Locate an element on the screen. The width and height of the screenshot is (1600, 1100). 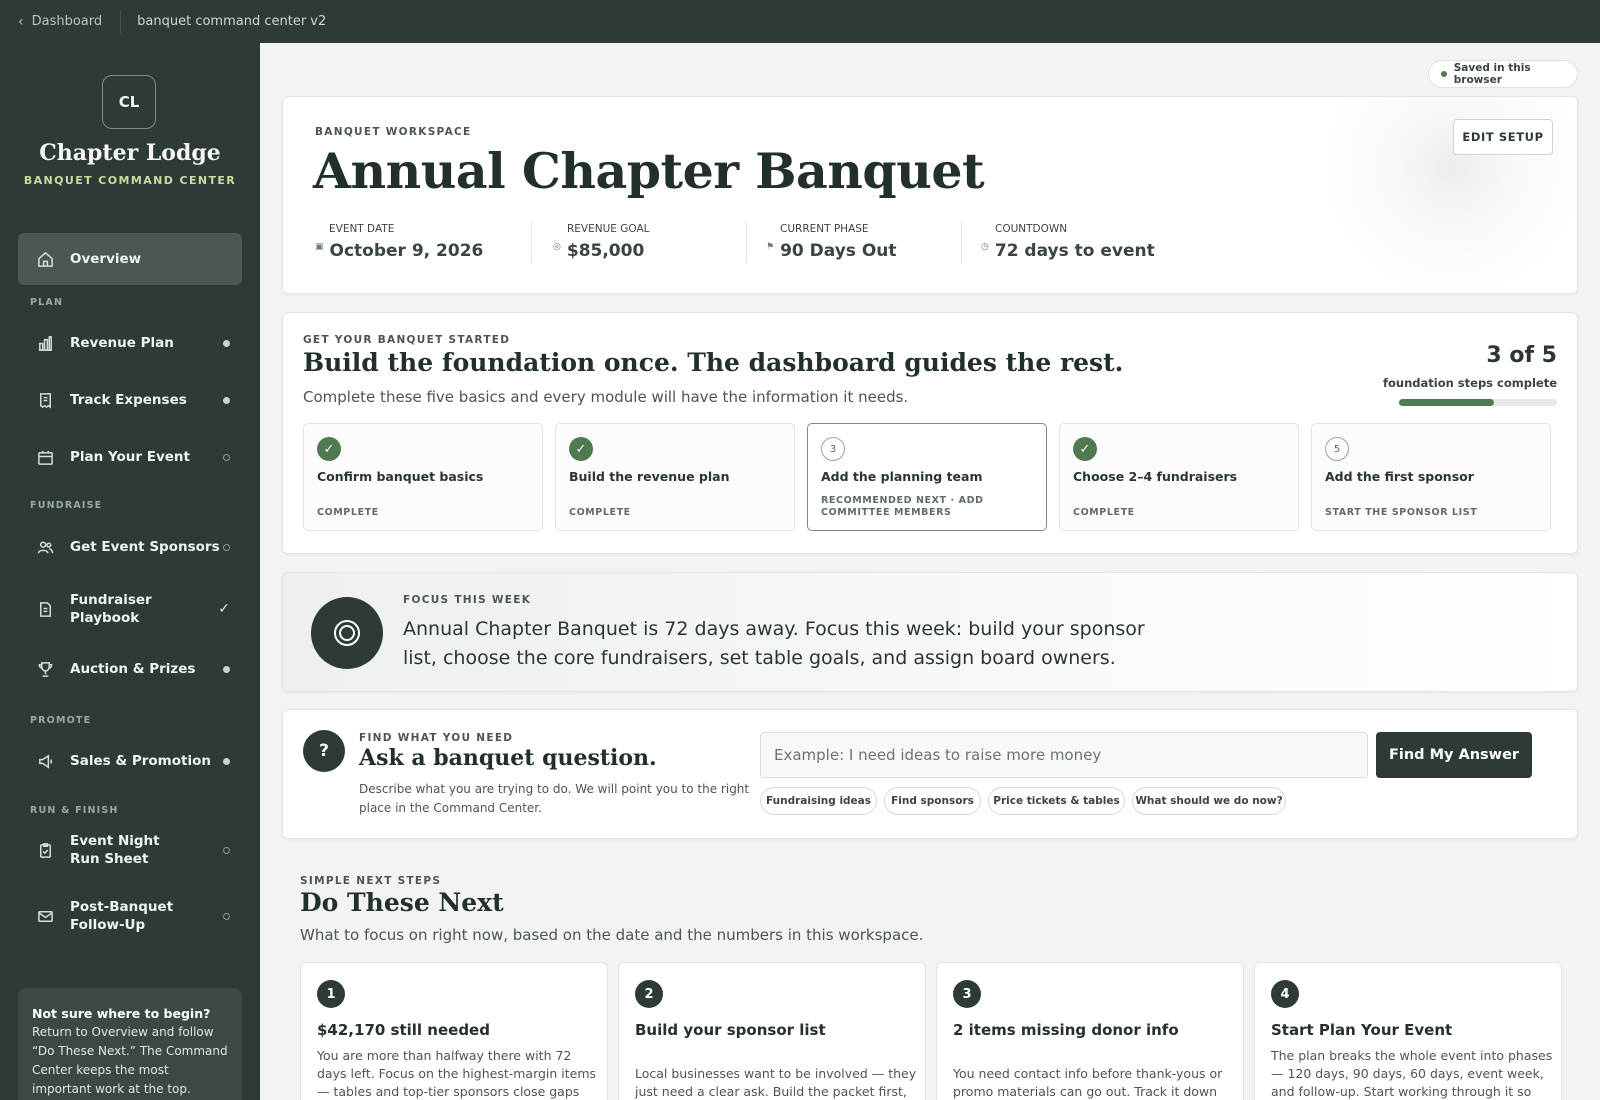
step-number: 5 is located at coordinates (1337, 449).